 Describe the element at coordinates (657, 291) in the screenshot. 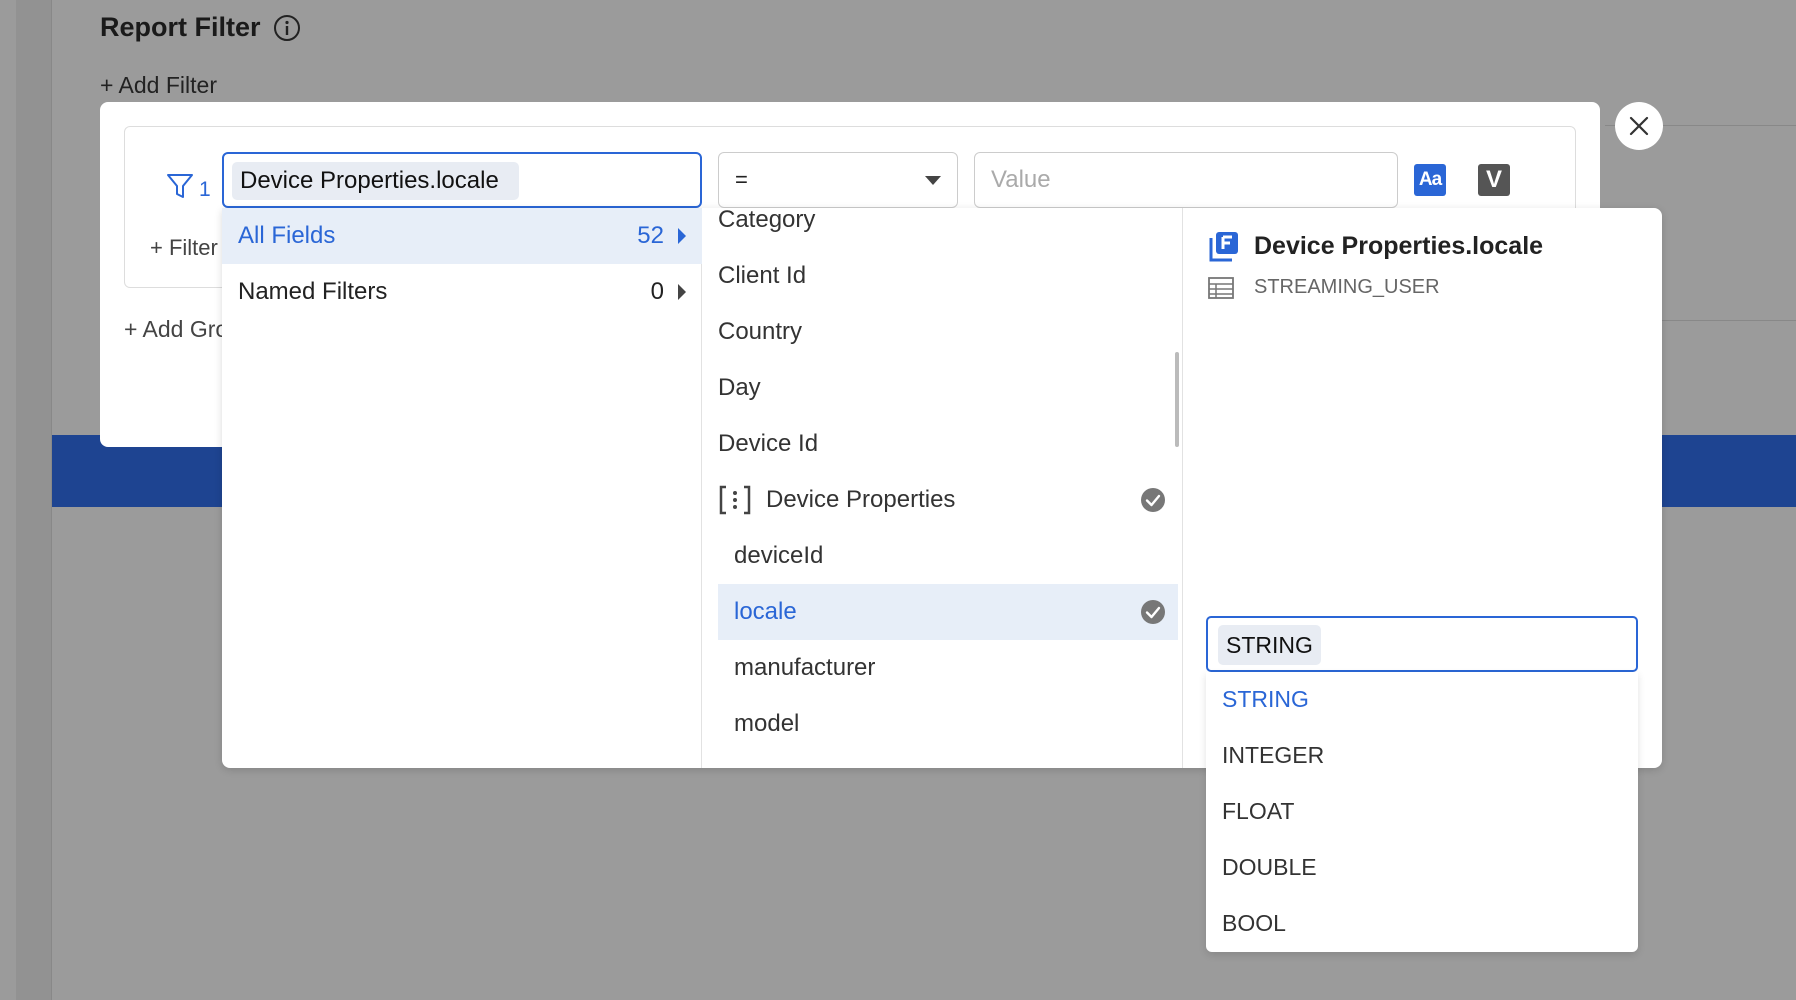

I see `category-count: 0` at that location.